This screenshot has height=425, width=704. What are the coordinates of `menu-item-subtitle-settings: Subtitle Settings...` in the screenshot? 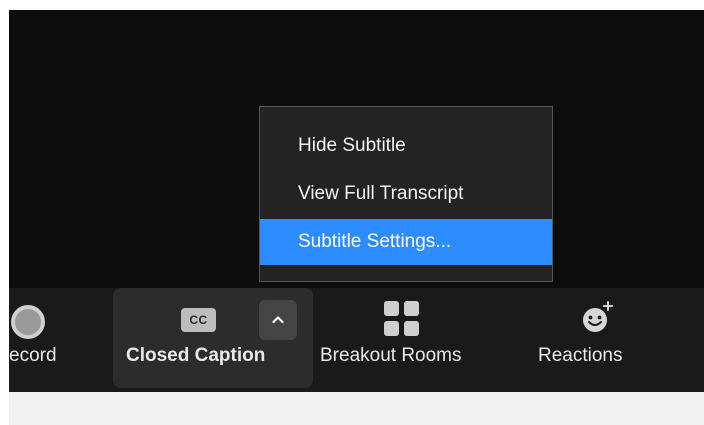 It's located at (406, 242).